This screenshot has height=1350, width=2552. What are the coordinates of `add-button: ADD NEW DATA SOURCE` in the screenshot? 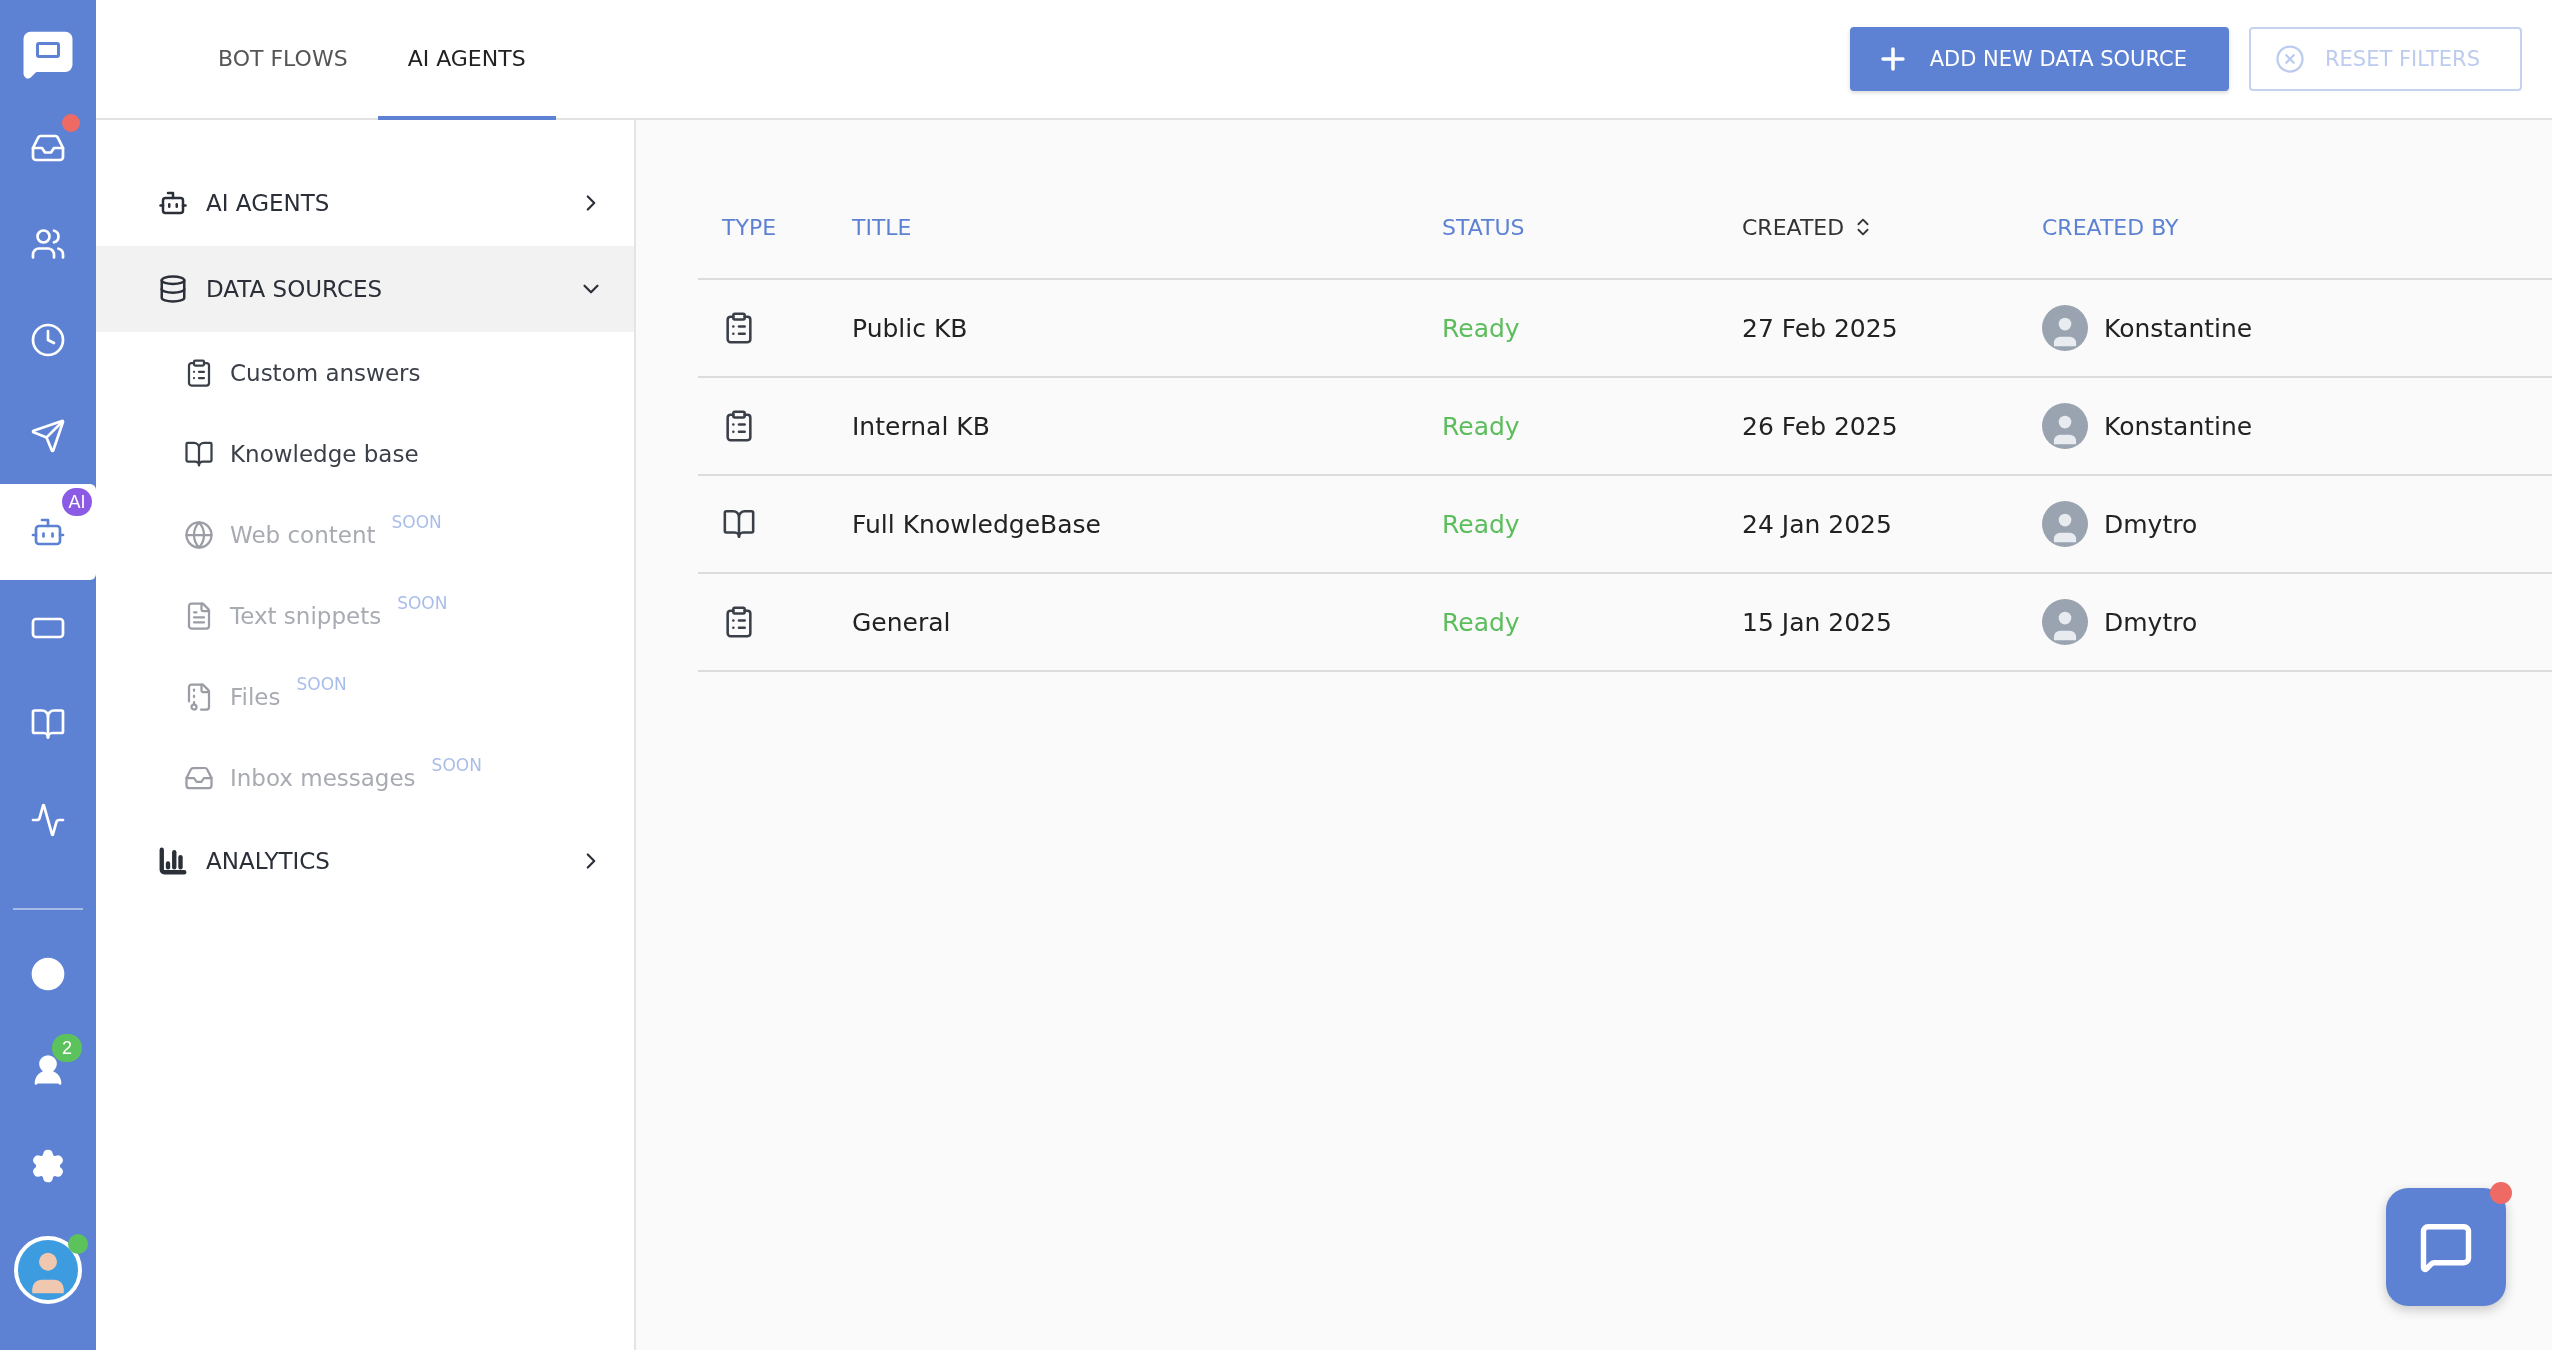 It's located at (2039, 59).